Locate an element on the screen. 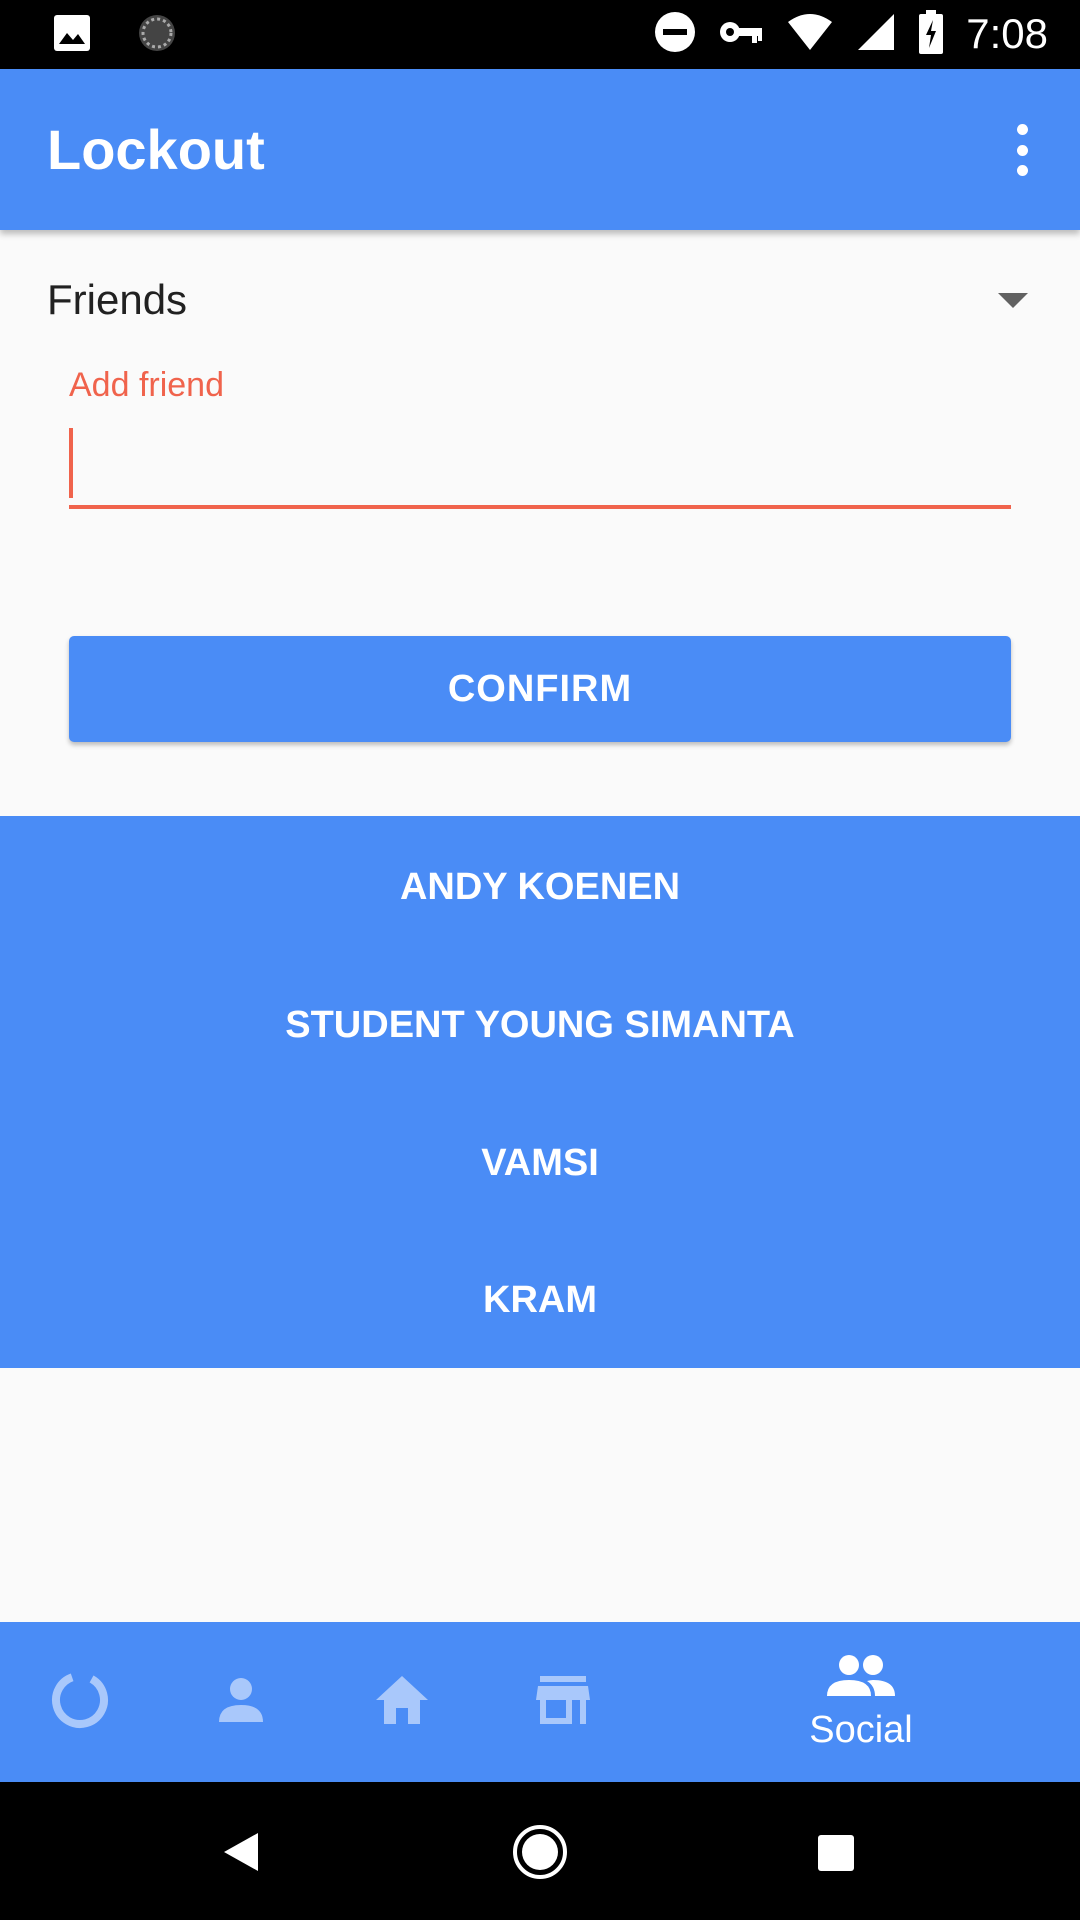  nav-item-home is located at coordinates (402, 1702).